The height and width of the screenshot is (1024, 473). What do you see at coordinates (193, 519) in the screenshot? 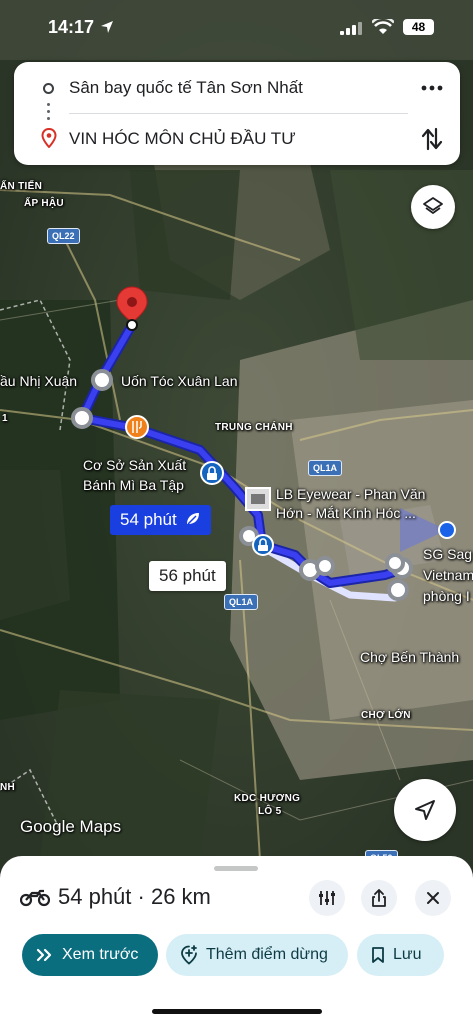
I see `eco-leaf-icon` at bounding box center [193, 519].